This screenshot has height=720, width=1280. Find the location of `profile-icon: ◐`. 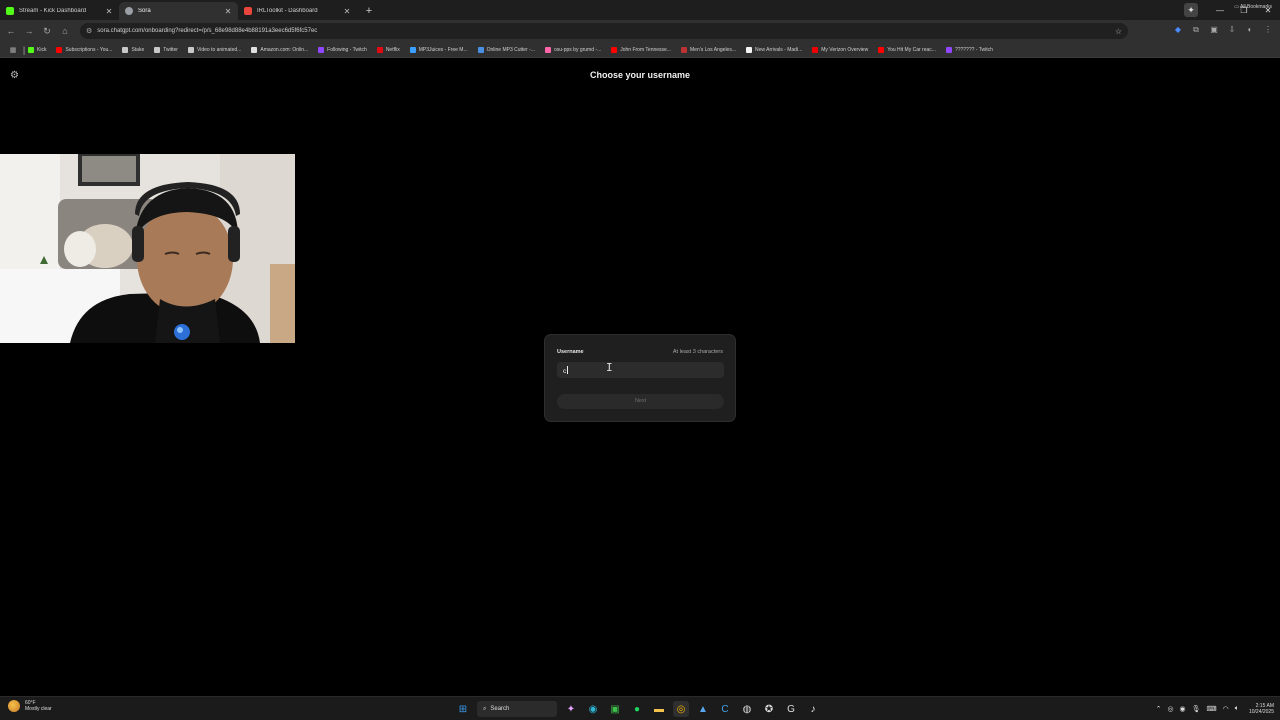

profile-icon: ◐ is located at coordinates (1250, 31).